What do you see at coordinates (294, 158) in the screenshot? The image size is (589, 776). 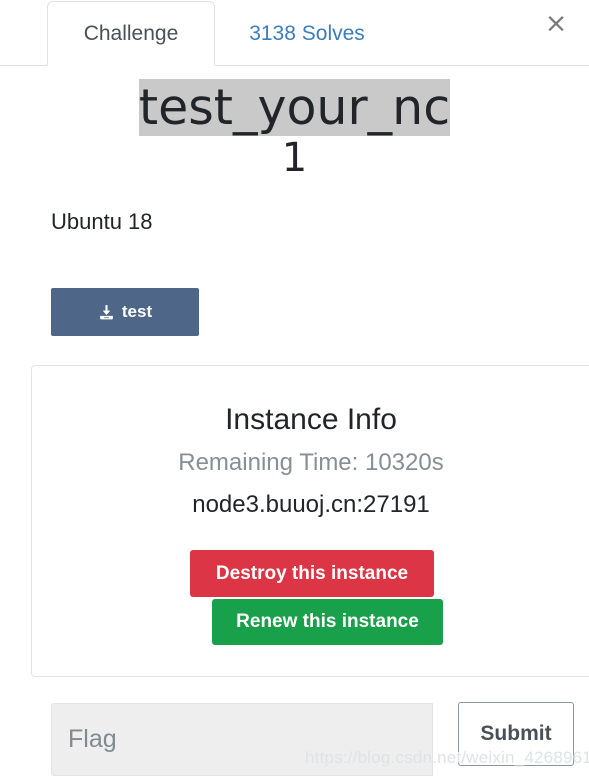 I see `challenge-value: 1` at bounding box center [294, 158].